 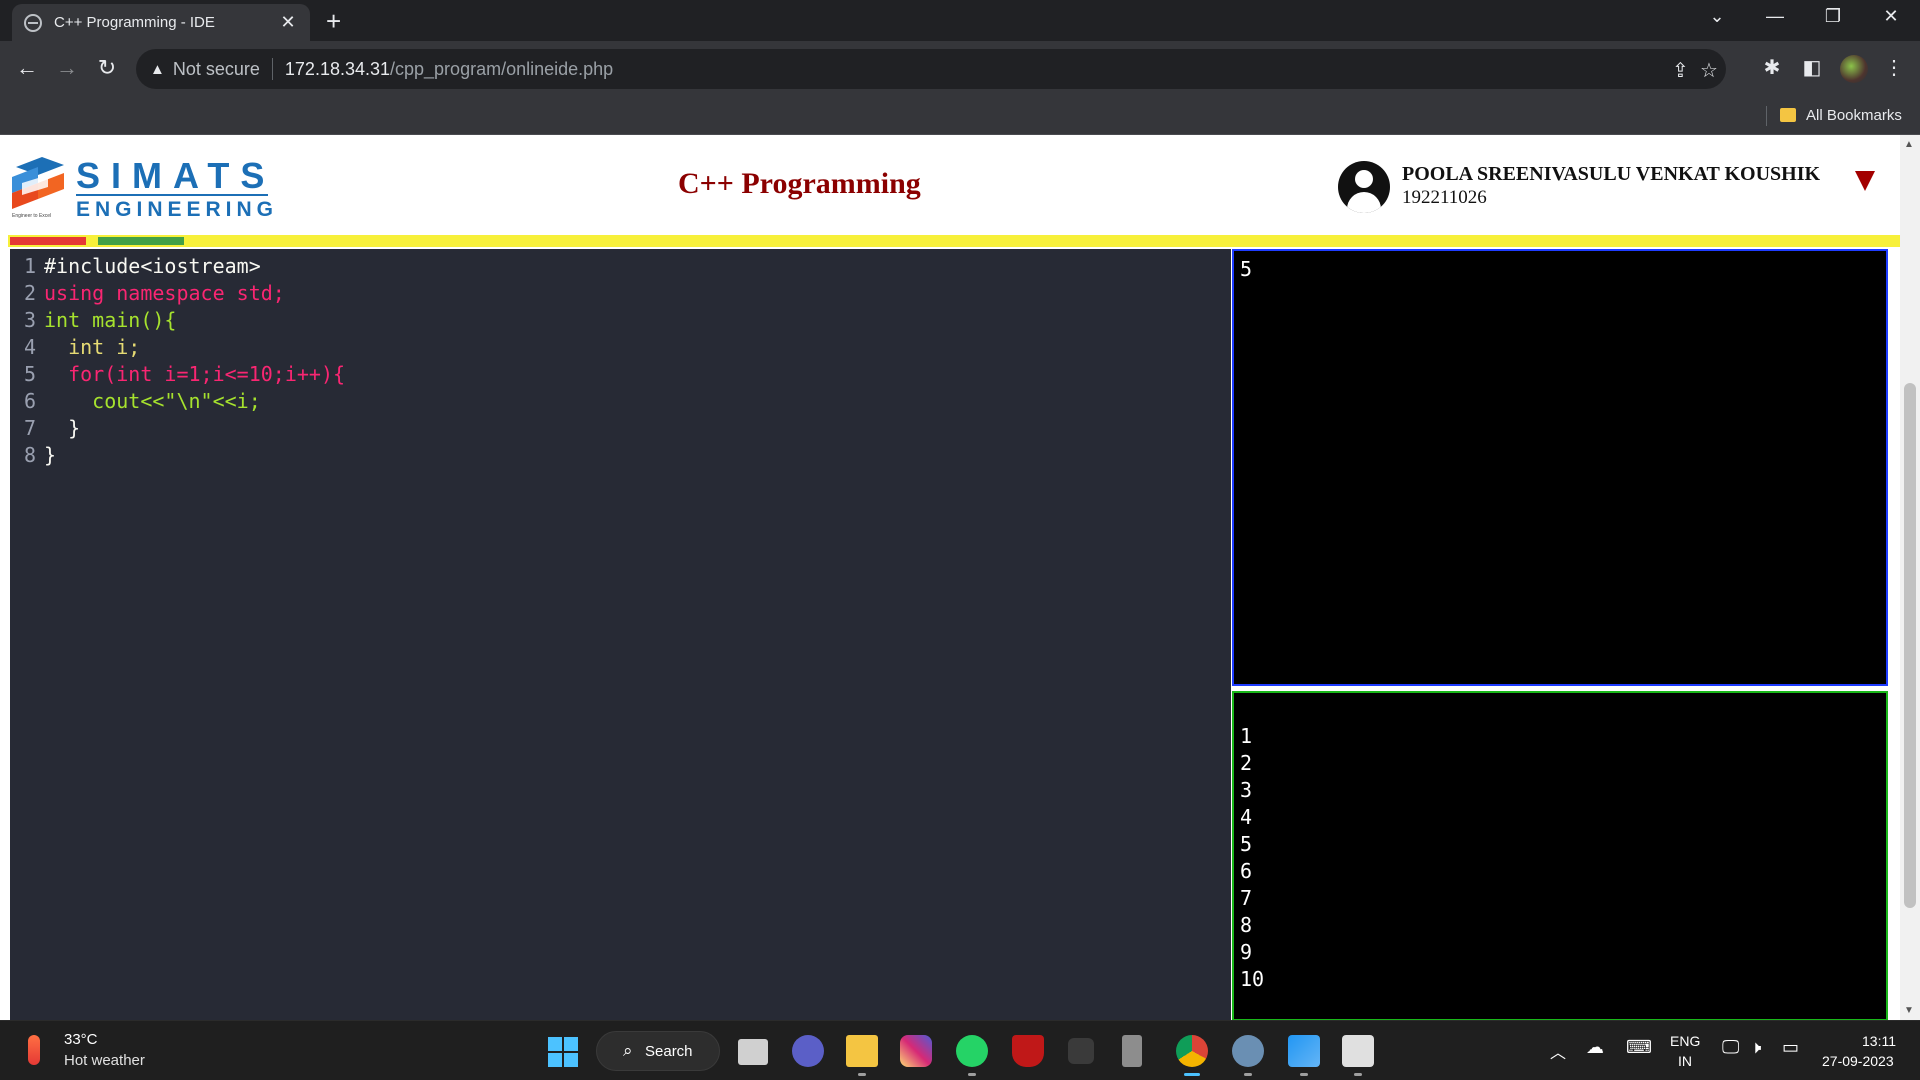 I want to click on simats-emblem-icon, so click(x=38, y=183).